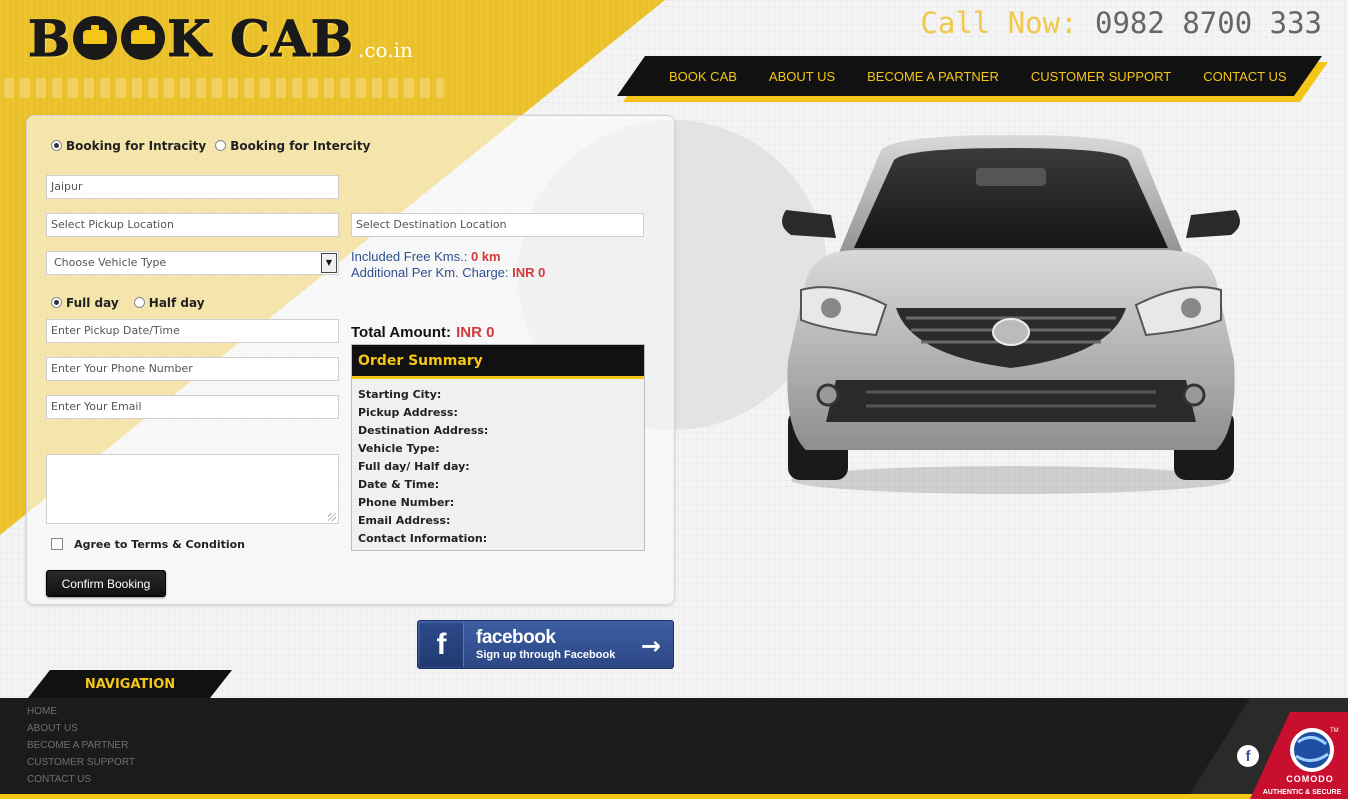  I want to click on radio-intracity-label: Booking for Intracity, so click(136, 146).